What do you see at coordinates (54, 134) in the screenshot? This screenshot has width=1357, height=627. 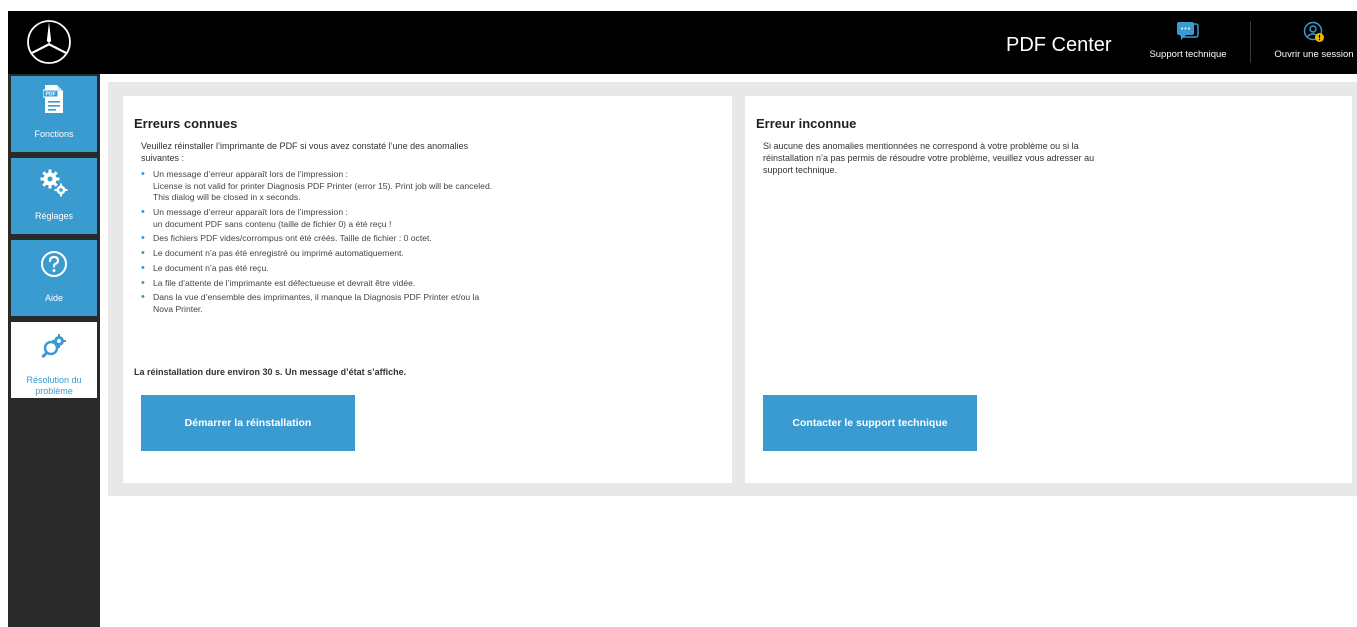 I see `sidebar-item-label: Fonctions` at bounding box center [54, 134].